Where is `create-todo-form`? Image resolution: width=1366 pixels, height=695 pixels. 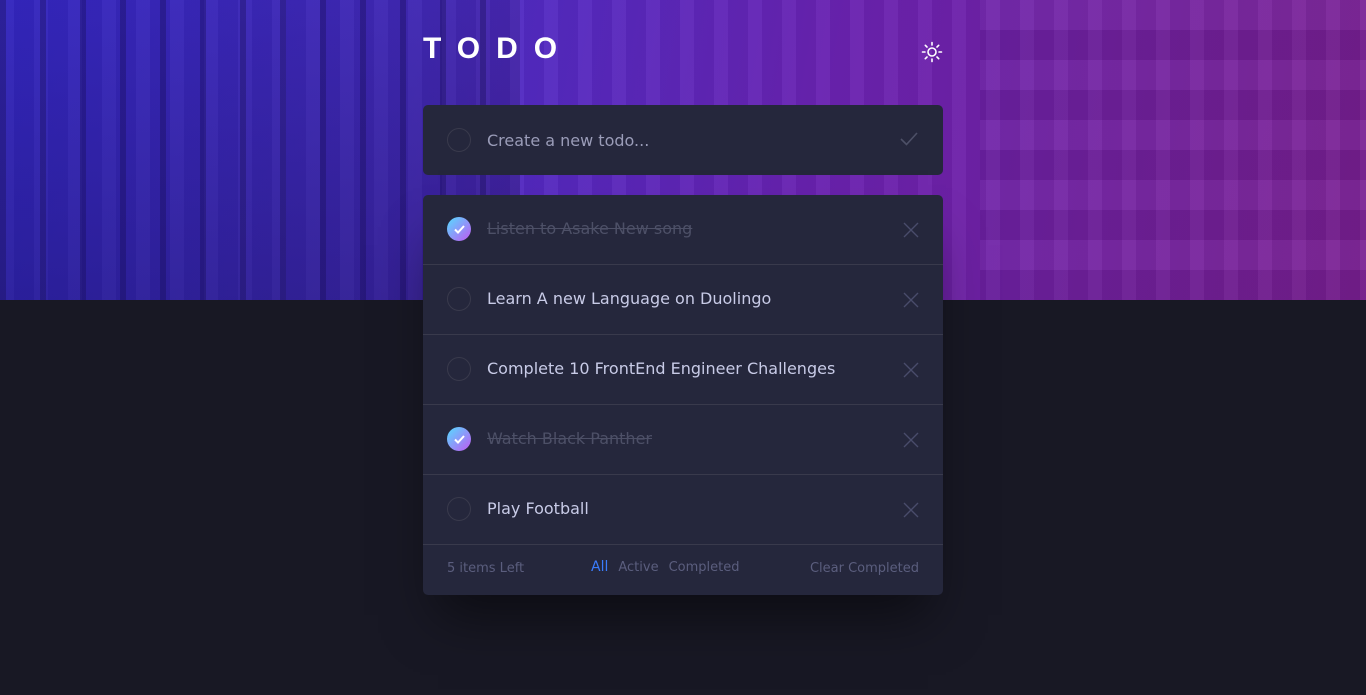
create-todo-form is located at coordinates (683, 140).